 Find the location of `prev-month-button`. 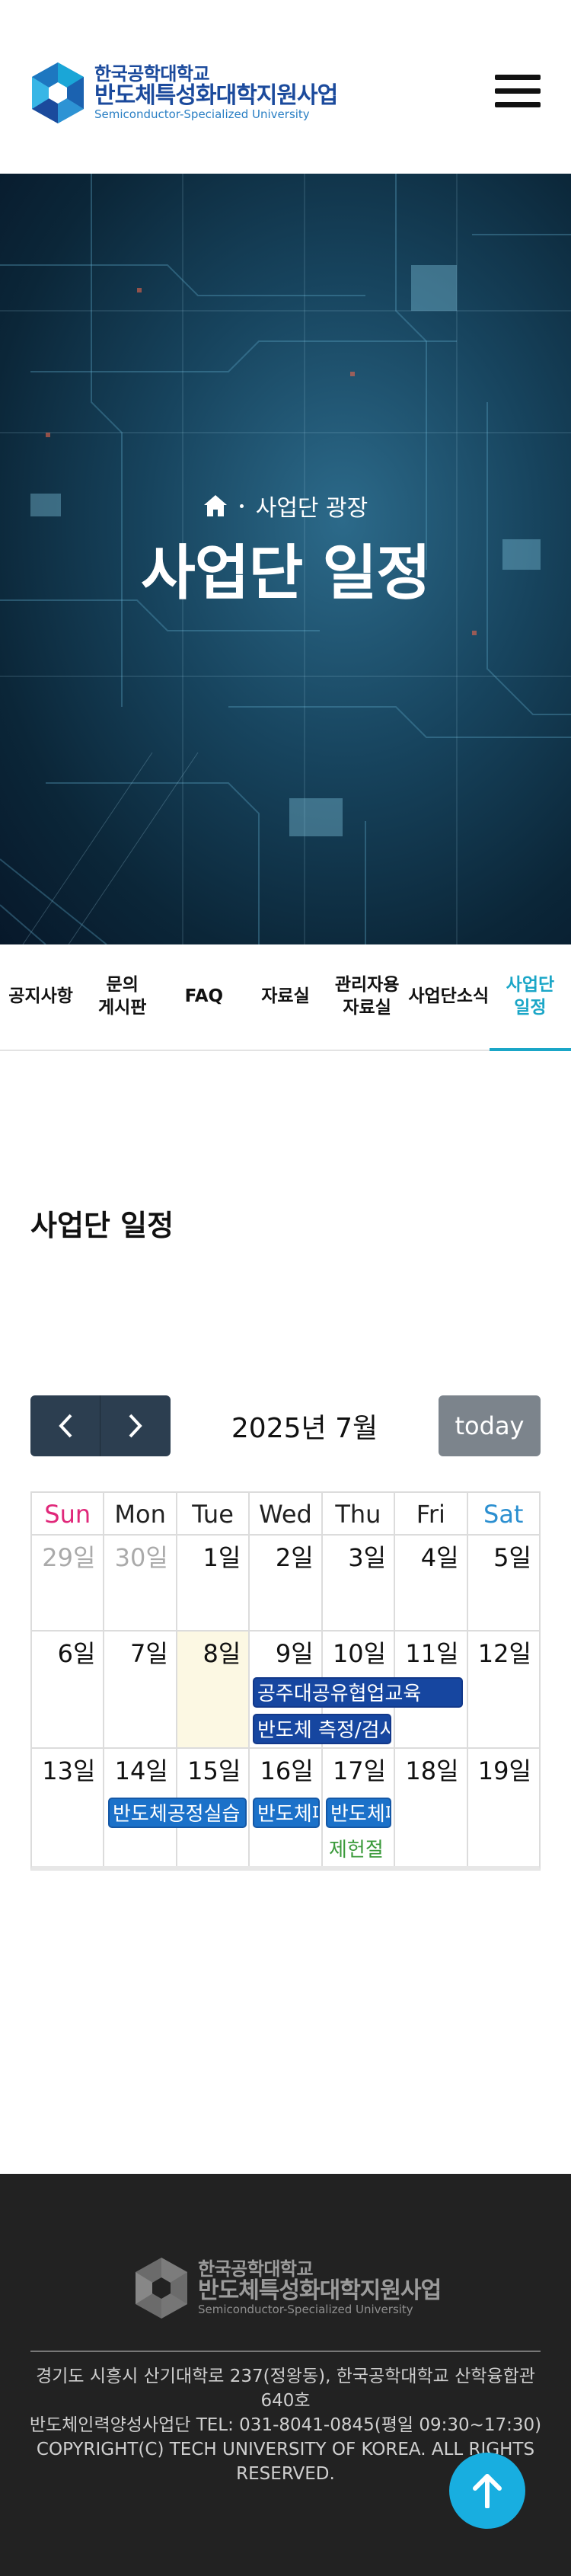

prev-month-button is located at coordinates (65, 1425).